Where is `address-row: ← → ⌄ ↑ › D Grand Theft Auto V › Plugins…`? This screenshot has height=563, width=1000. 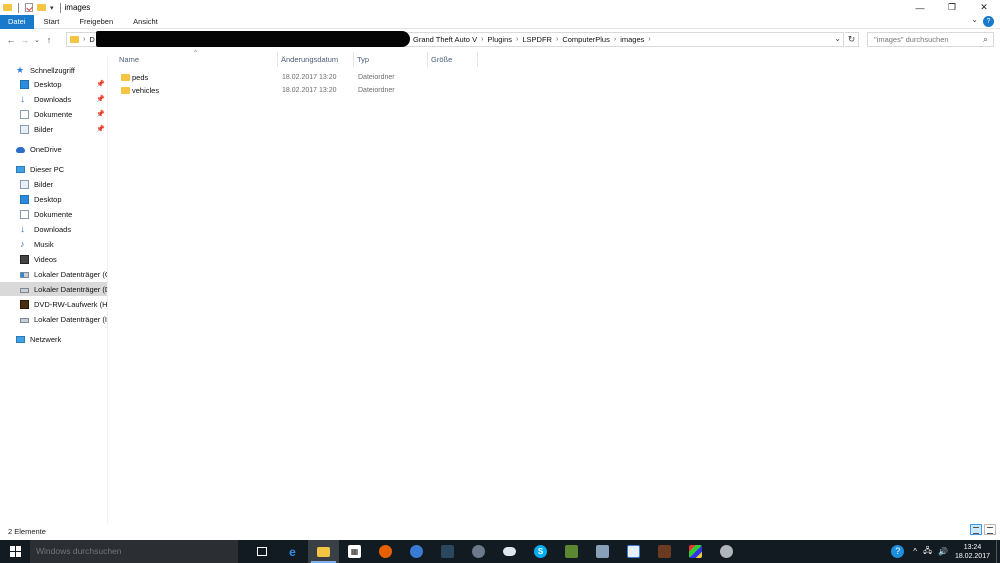
address-row: ← → ⌄ ↑ › D Grand Theft Auto V › Plugins… is located at coordinates (500, 40).